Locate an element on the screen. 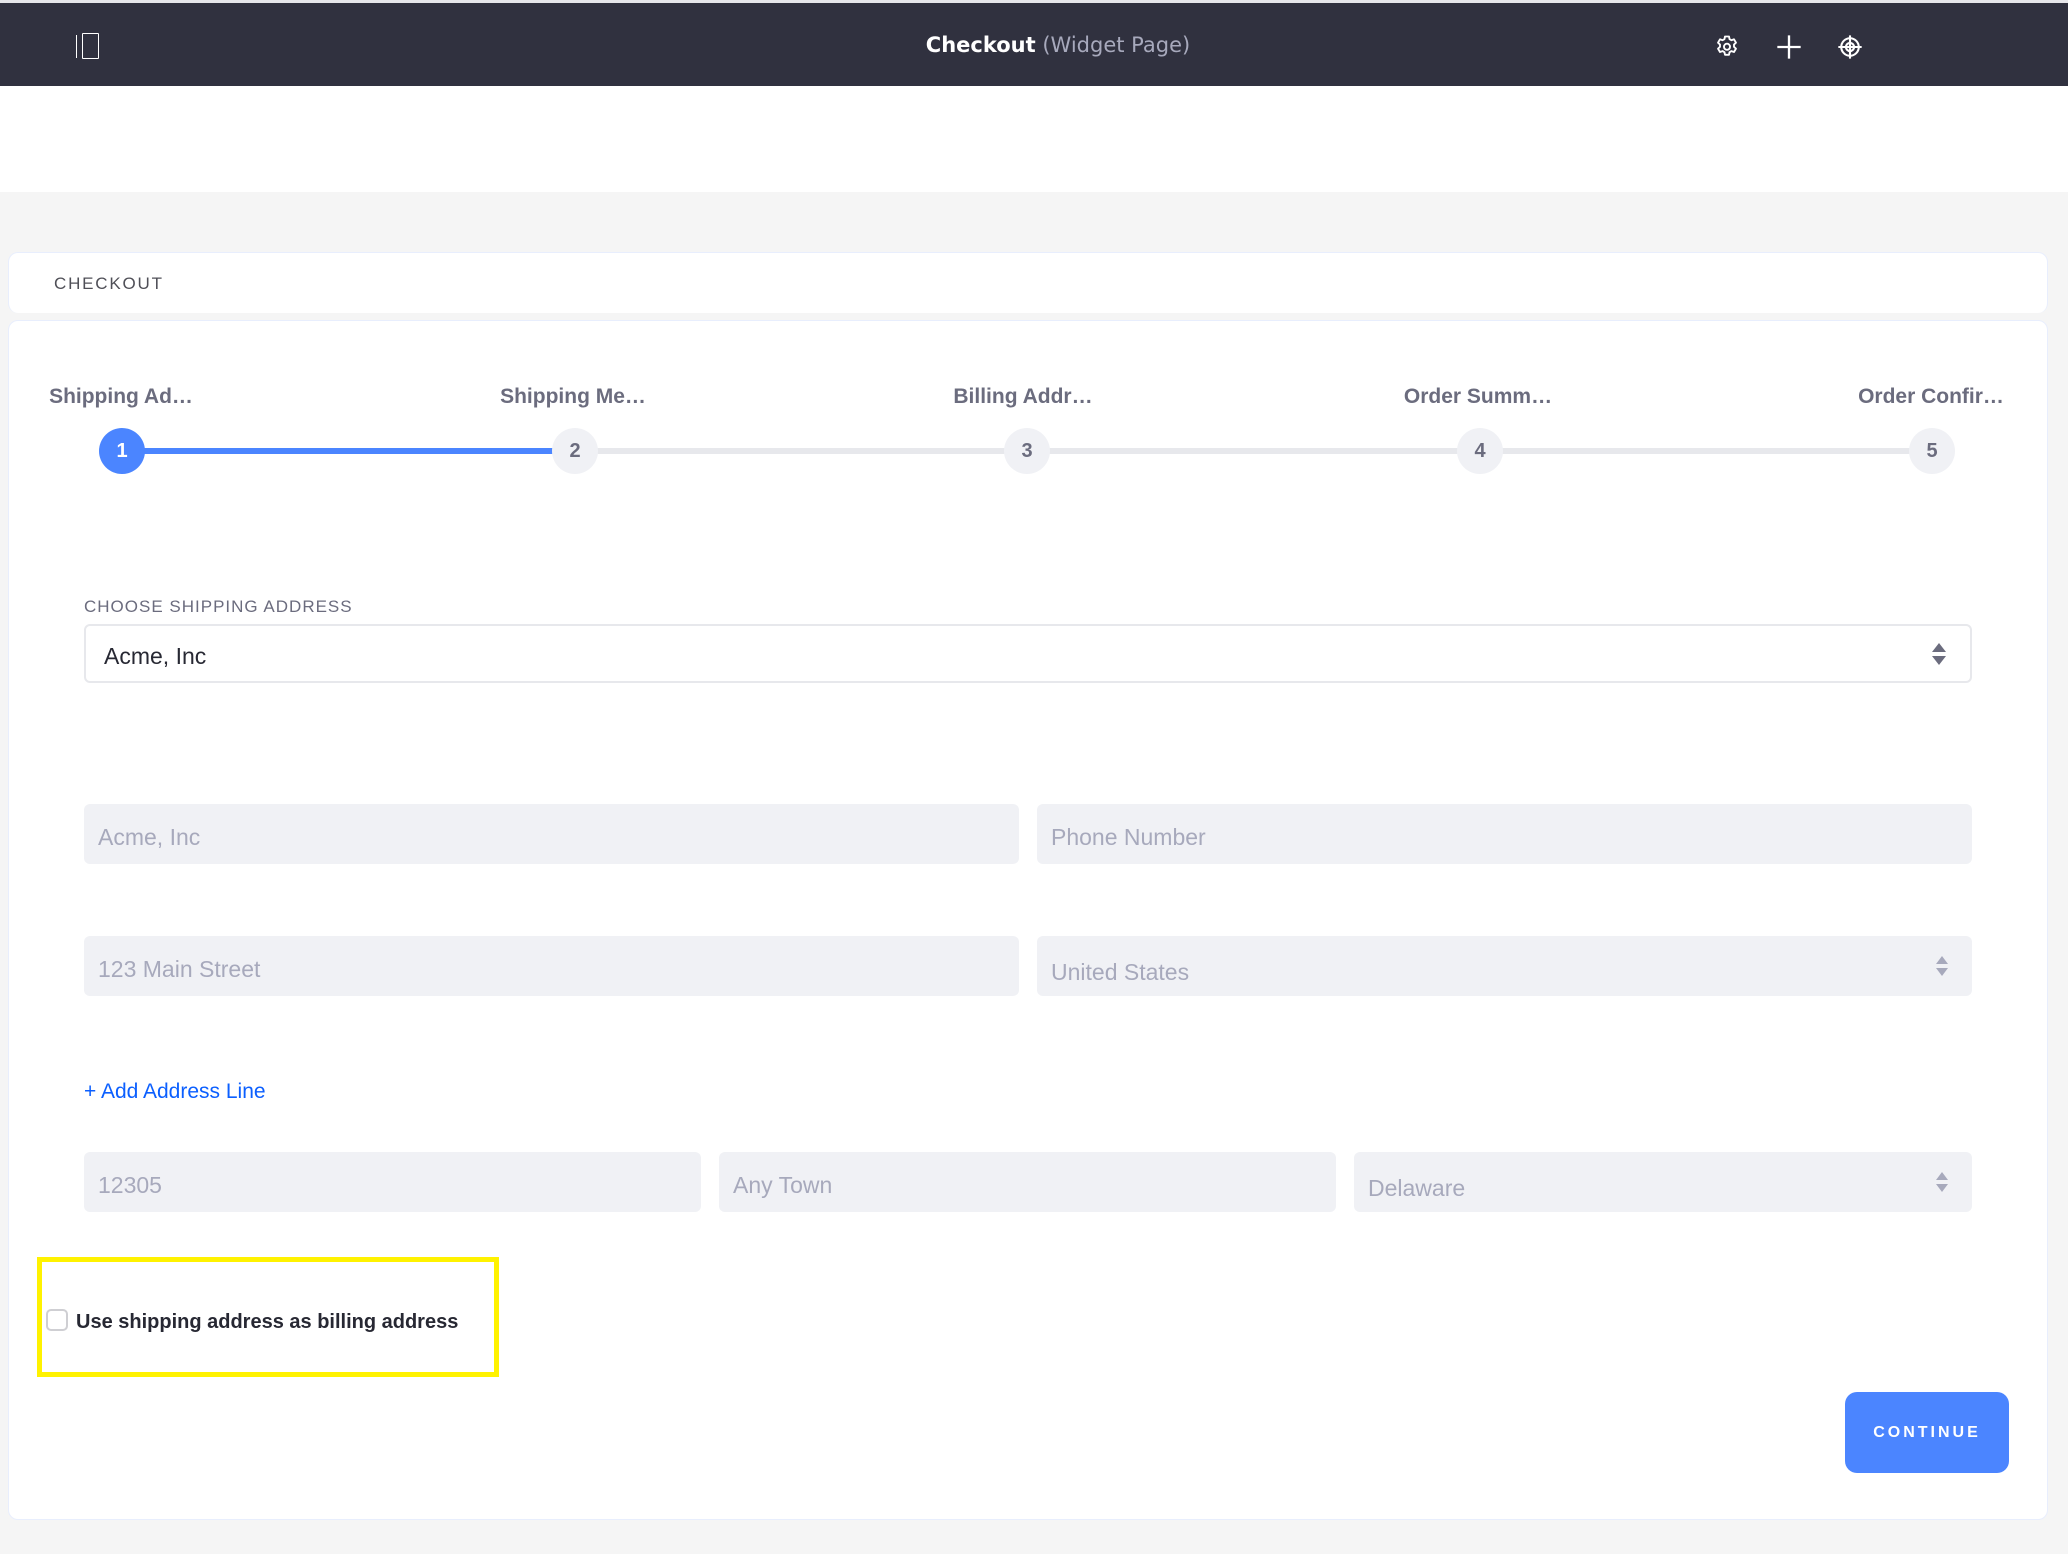 This screenshot has height=1554, width=2068. address-input-value: 123 Main Street is located at coordinates (179, 969).